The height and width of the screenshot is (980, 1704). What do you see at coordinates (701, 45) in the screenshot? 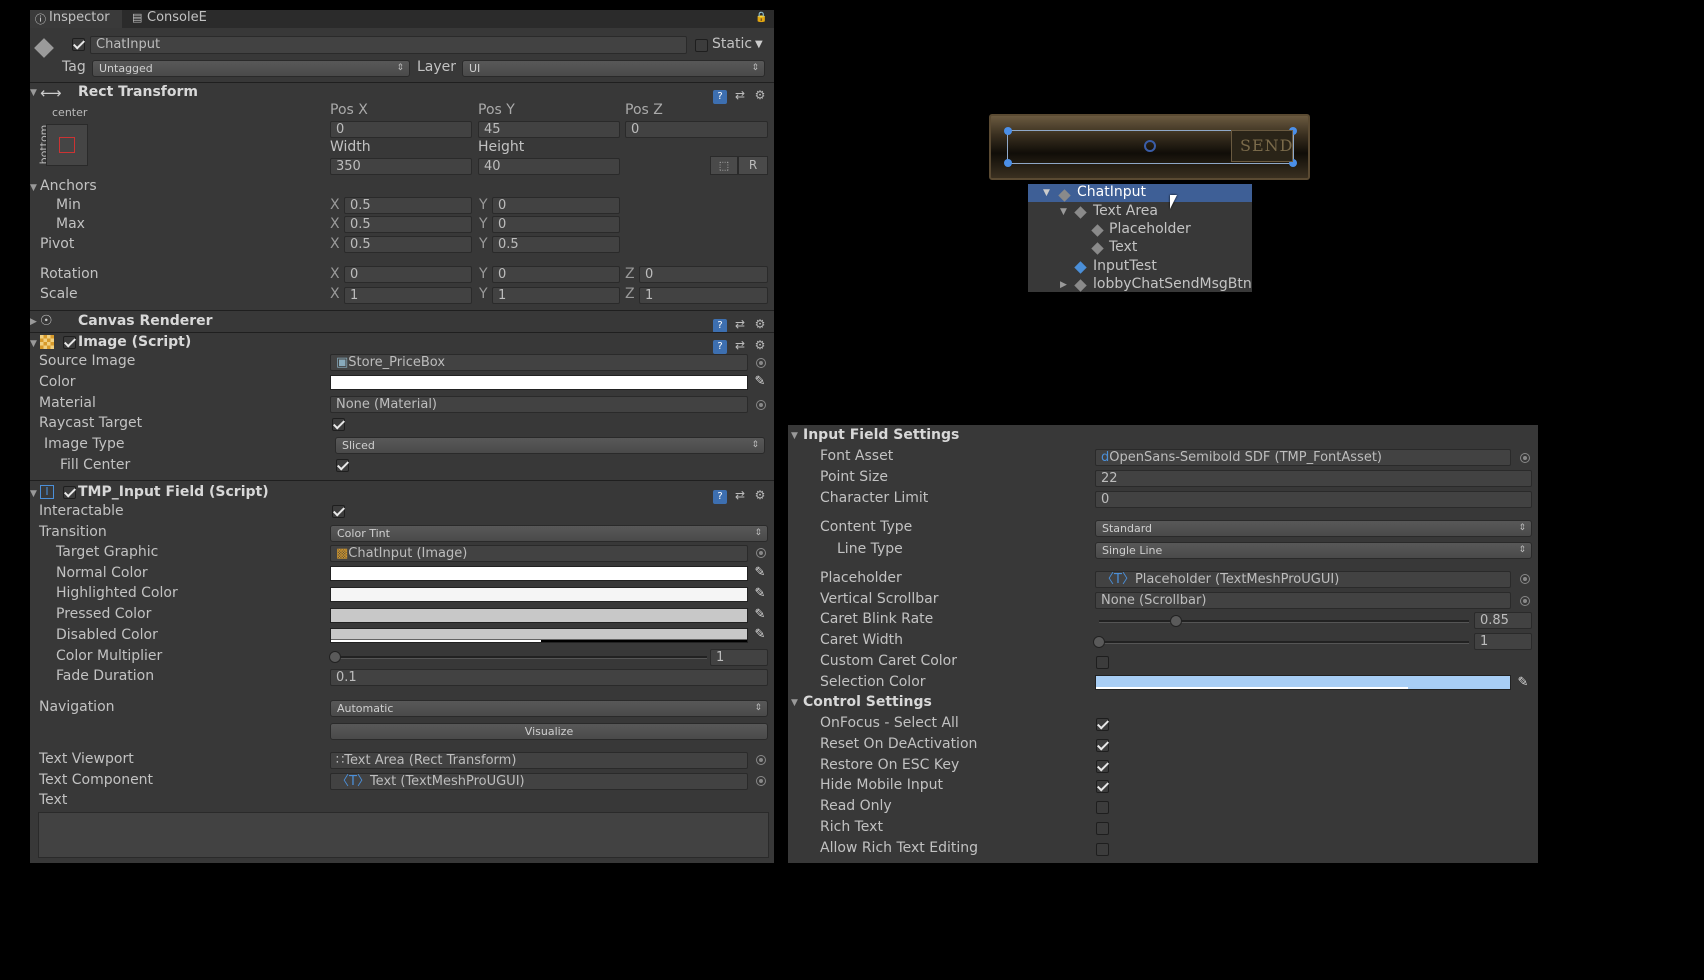
I see `static-checkbox` at bounding box center [701, 45].